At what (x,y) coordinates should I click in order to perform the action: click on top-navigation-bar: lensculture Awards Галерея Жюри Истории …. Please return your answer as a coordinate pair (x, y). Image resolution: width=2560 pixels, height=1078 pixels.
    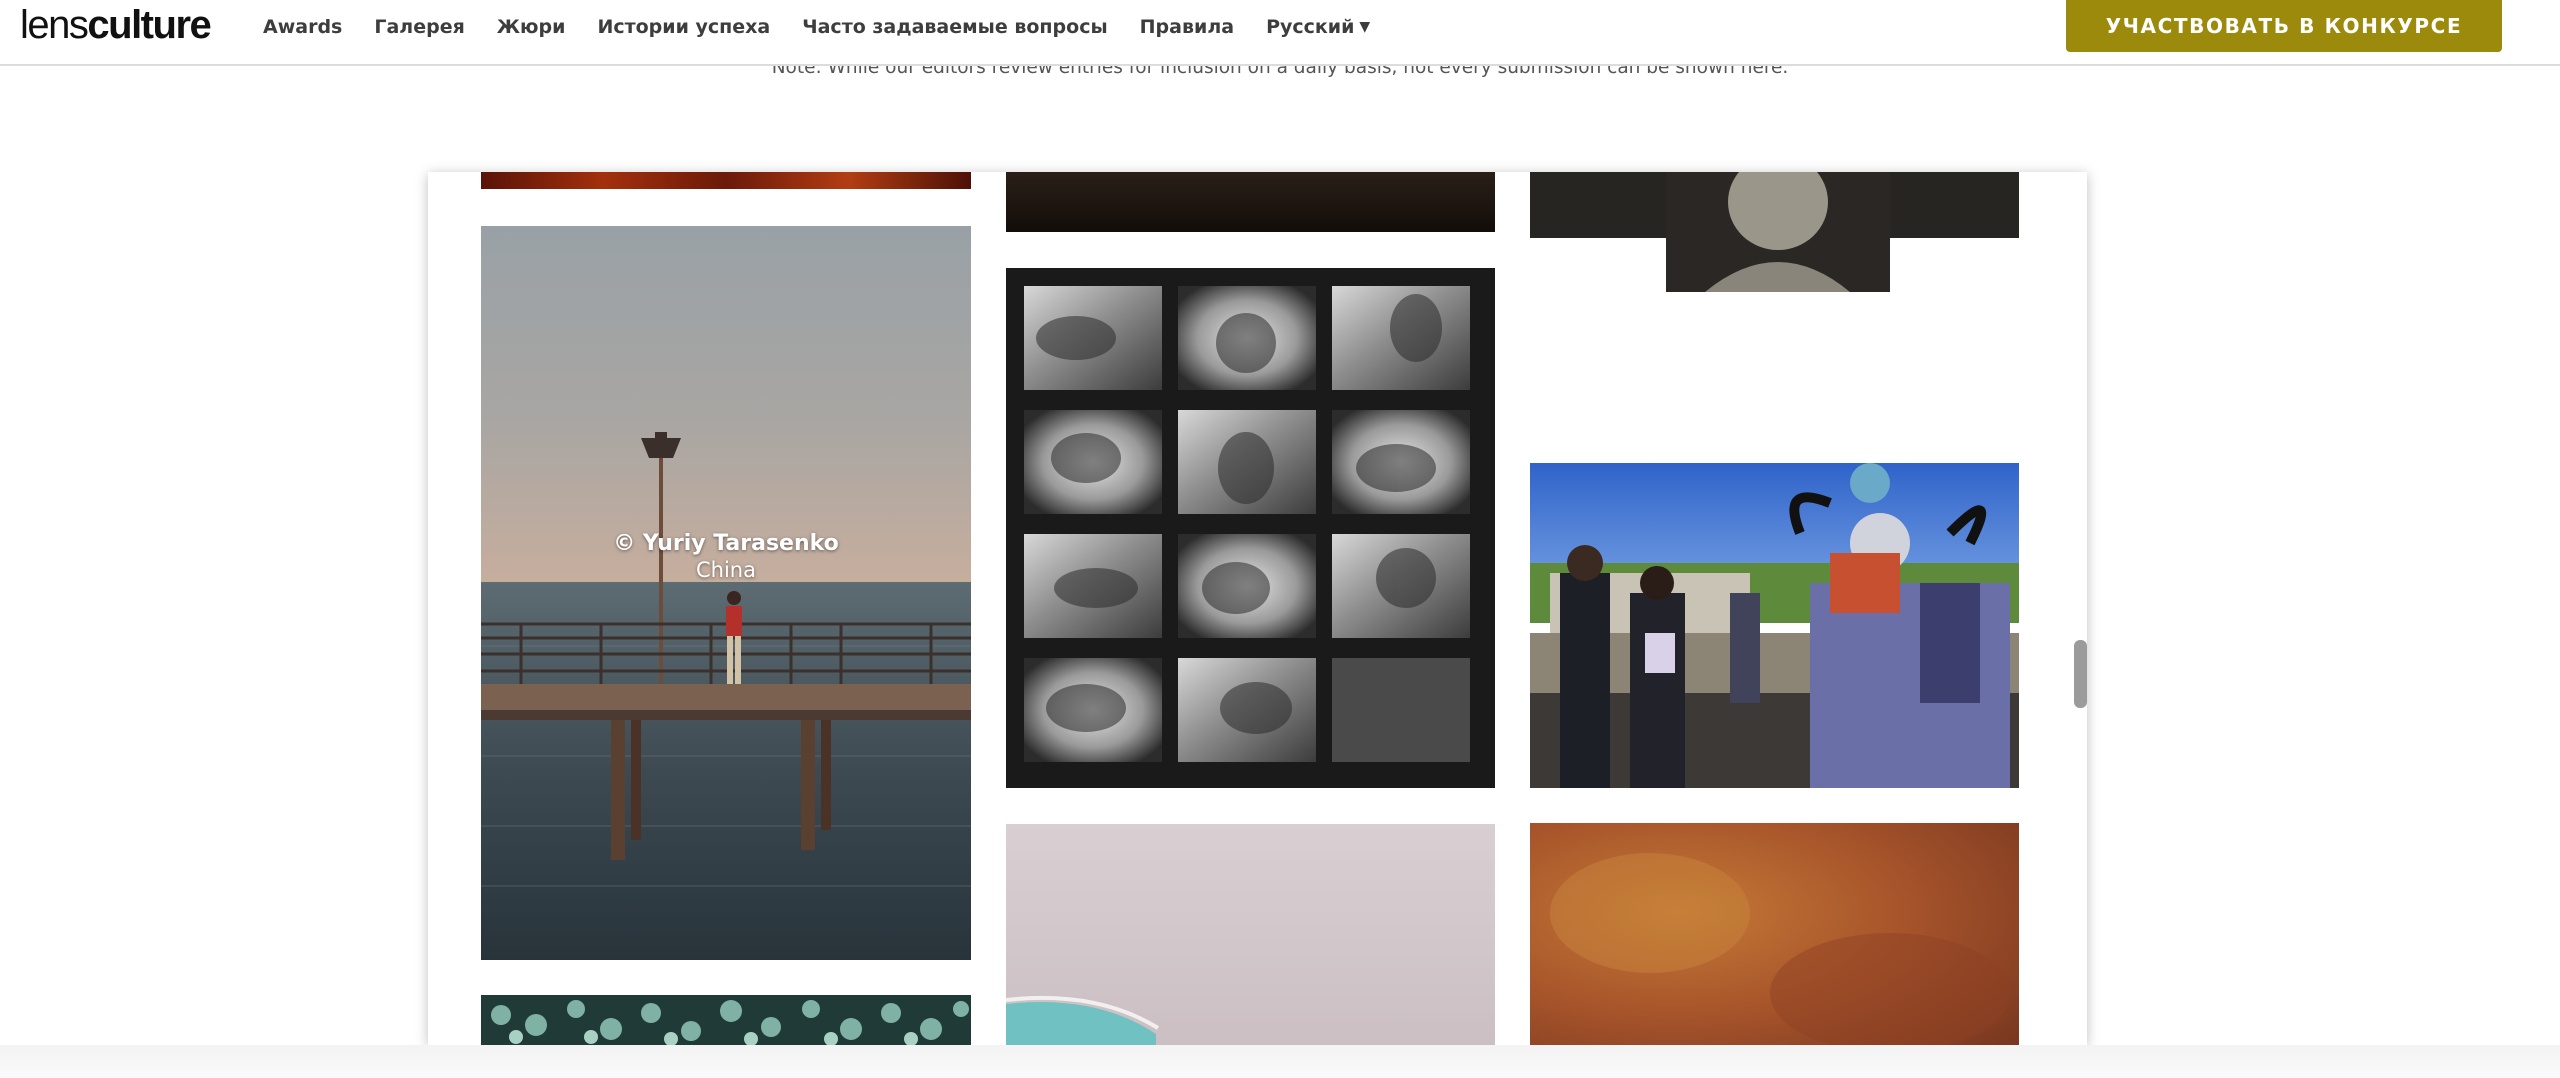
    Looking at the image, I should click on (1280, 33).